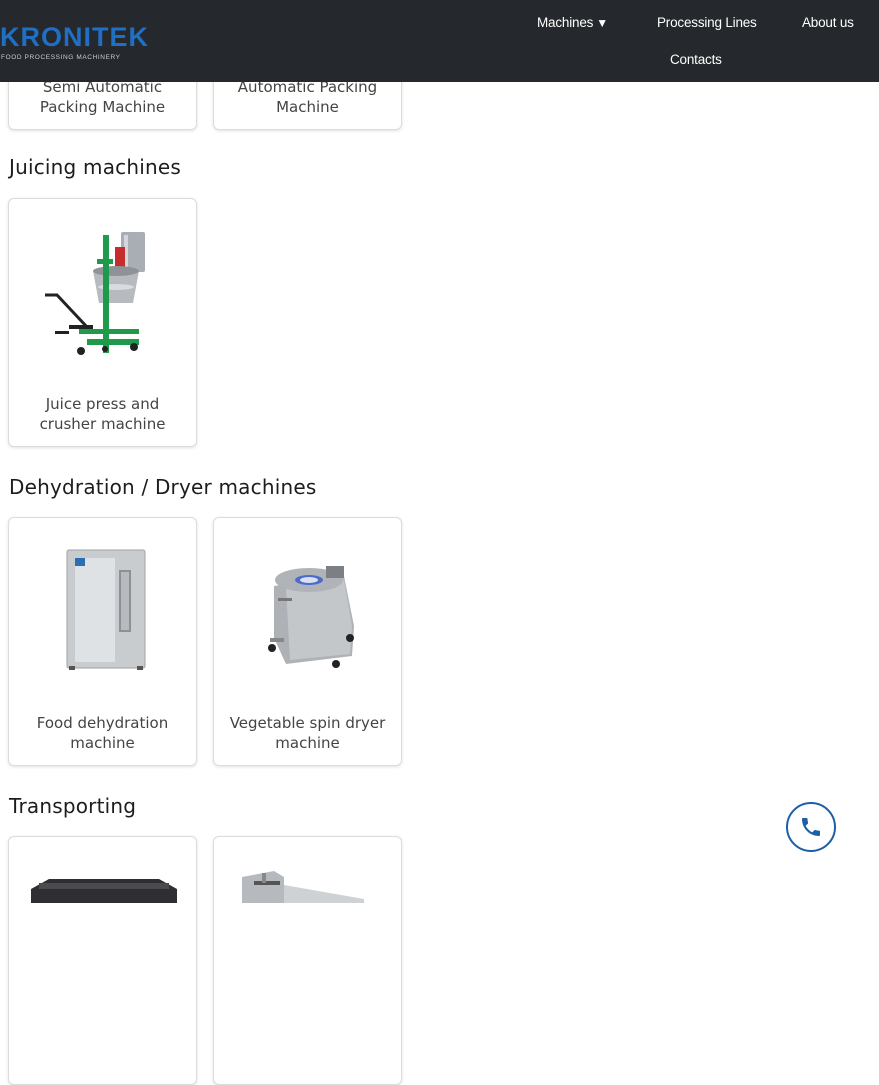 Image resolution: width=879 pixels, height=1085 pixels. I want to click on product-card-label: Automatic Packing Machine, so click(307, 97).